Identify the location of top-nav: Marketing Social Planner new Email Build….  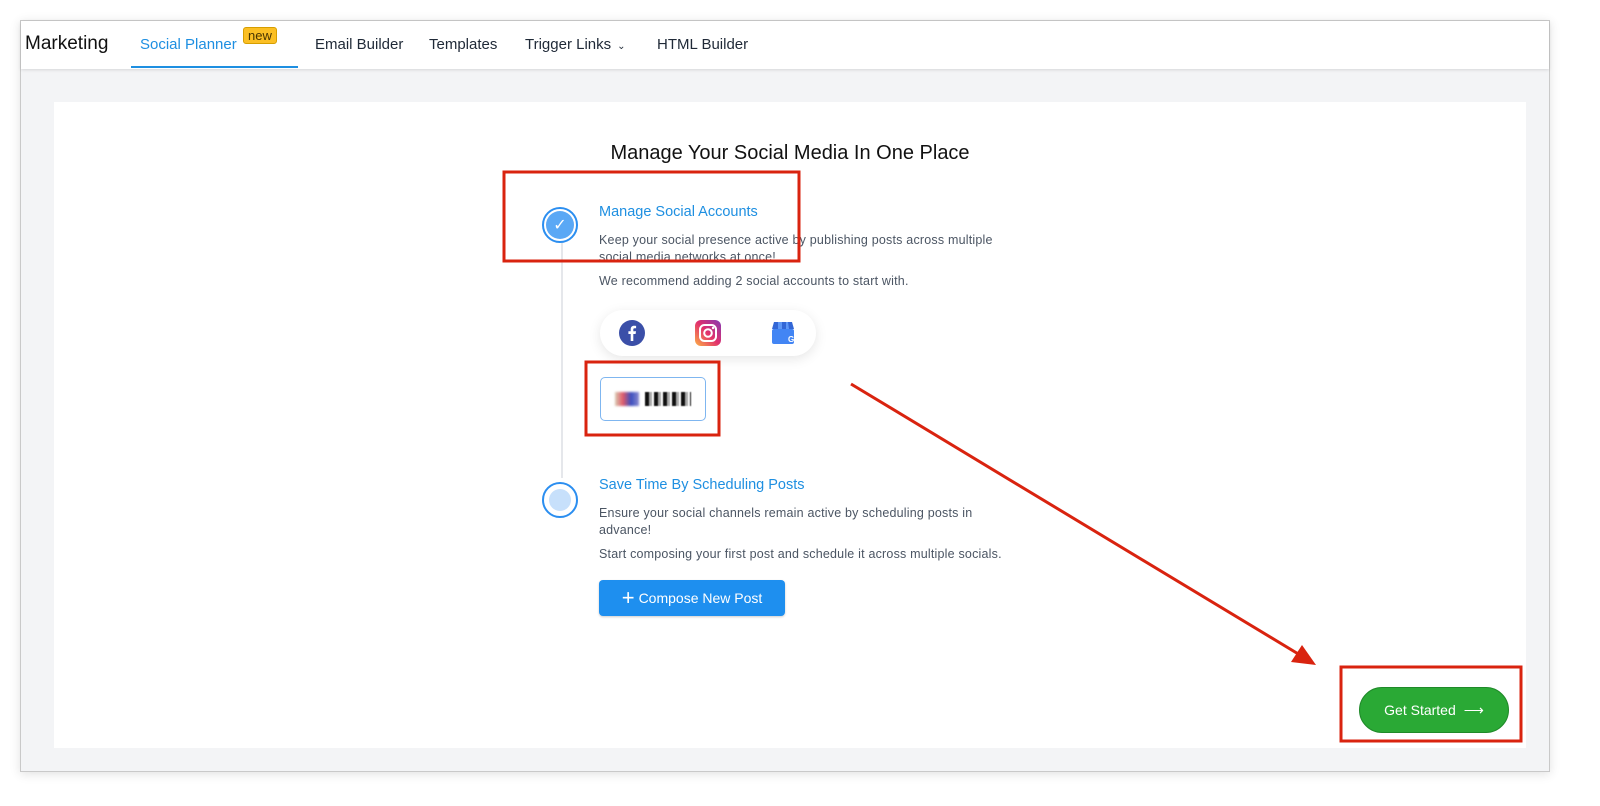
(785, 45).